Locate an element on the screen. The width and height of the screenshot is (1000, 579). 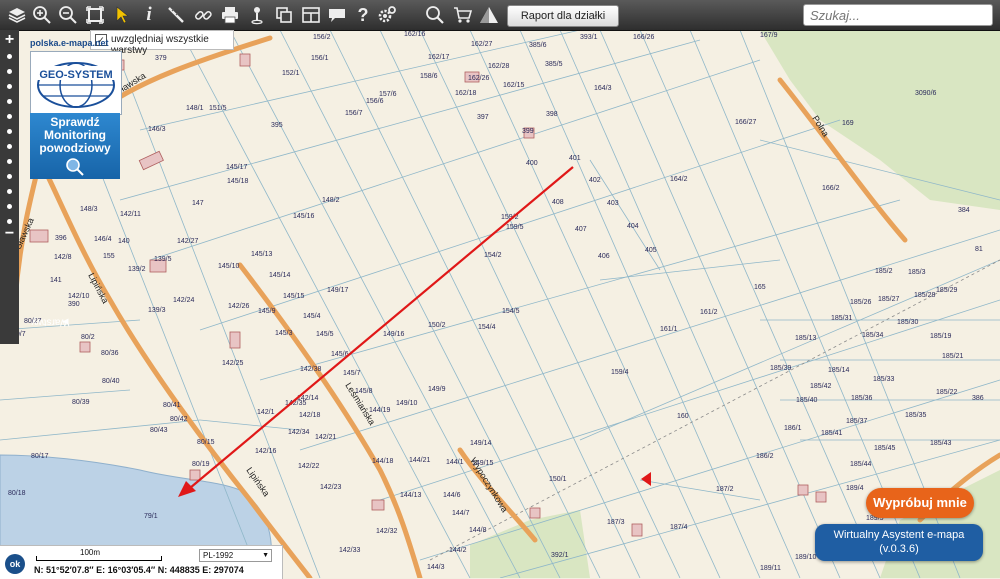
parcel-label: 167/9 is located at coordinates (769, 35).